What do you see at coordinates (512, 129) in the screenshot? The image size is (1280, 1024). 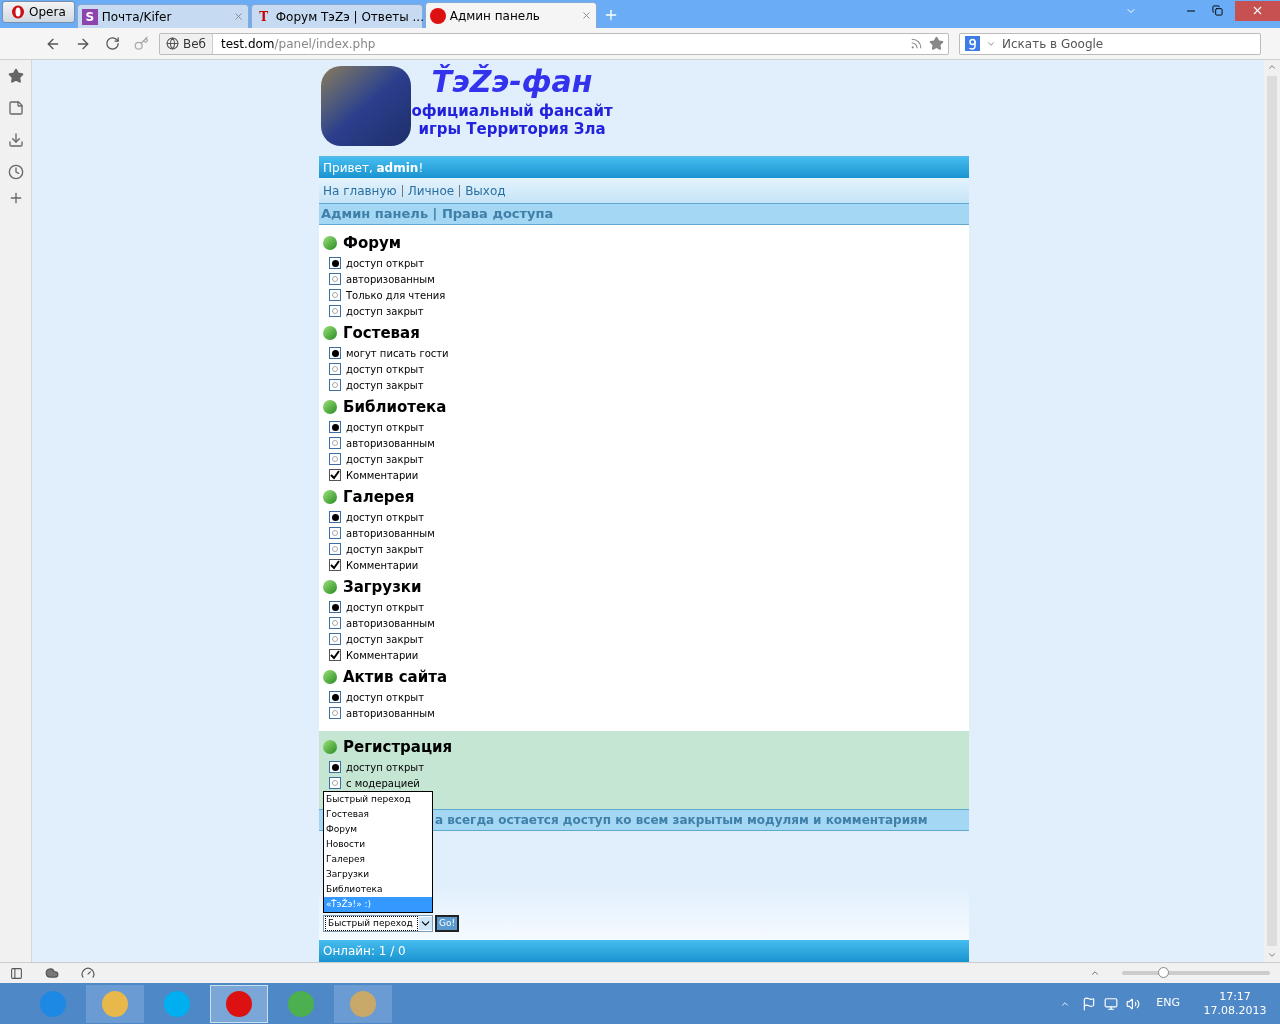 I see `site-subtitle: игры Территория Зла` at bounding box center [512, 129].